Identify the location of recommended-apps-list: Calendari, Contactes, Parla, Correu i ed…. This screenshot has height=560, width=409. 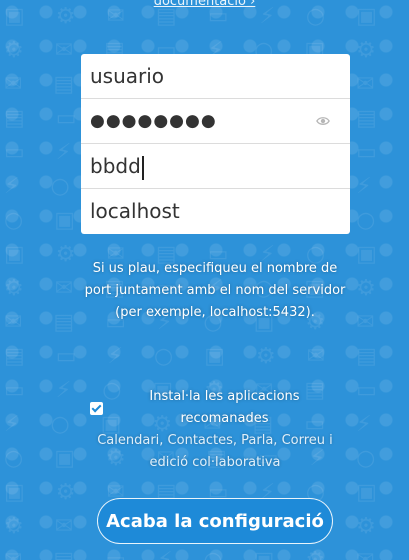
(215, 451).